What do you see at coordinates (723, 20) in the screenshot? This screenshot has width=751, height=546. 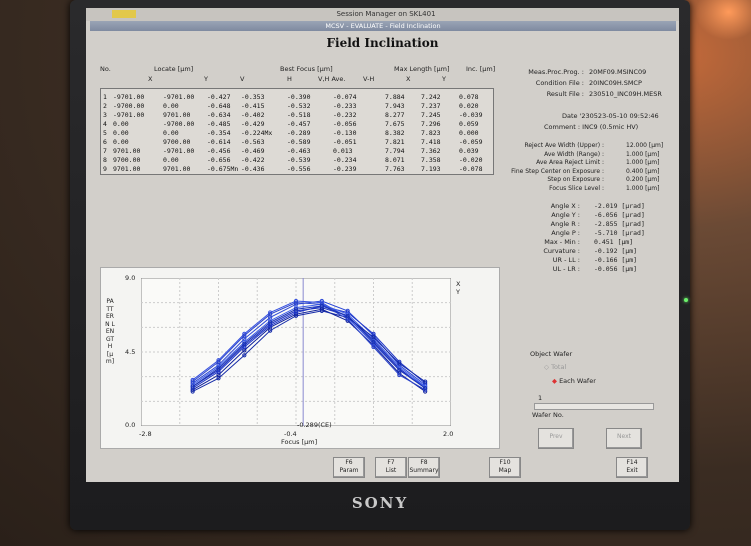 I see `light-glare` at bounding box center [723, 20].